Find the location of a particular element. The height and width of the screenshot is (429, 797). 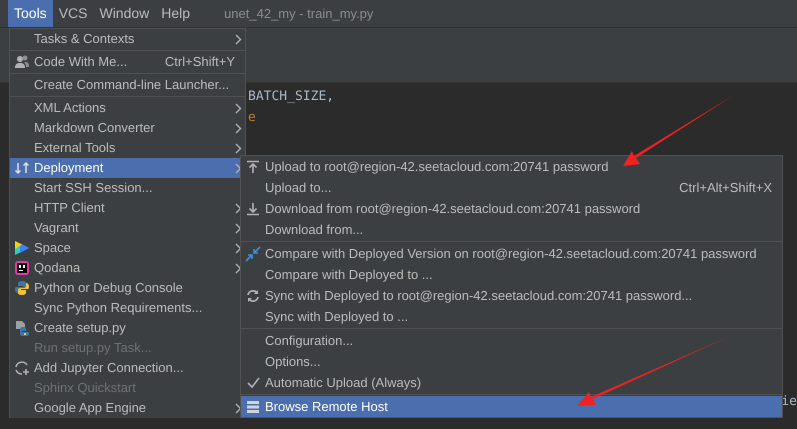

menu-bar-item: Tools is located at coordinates (30, 13).